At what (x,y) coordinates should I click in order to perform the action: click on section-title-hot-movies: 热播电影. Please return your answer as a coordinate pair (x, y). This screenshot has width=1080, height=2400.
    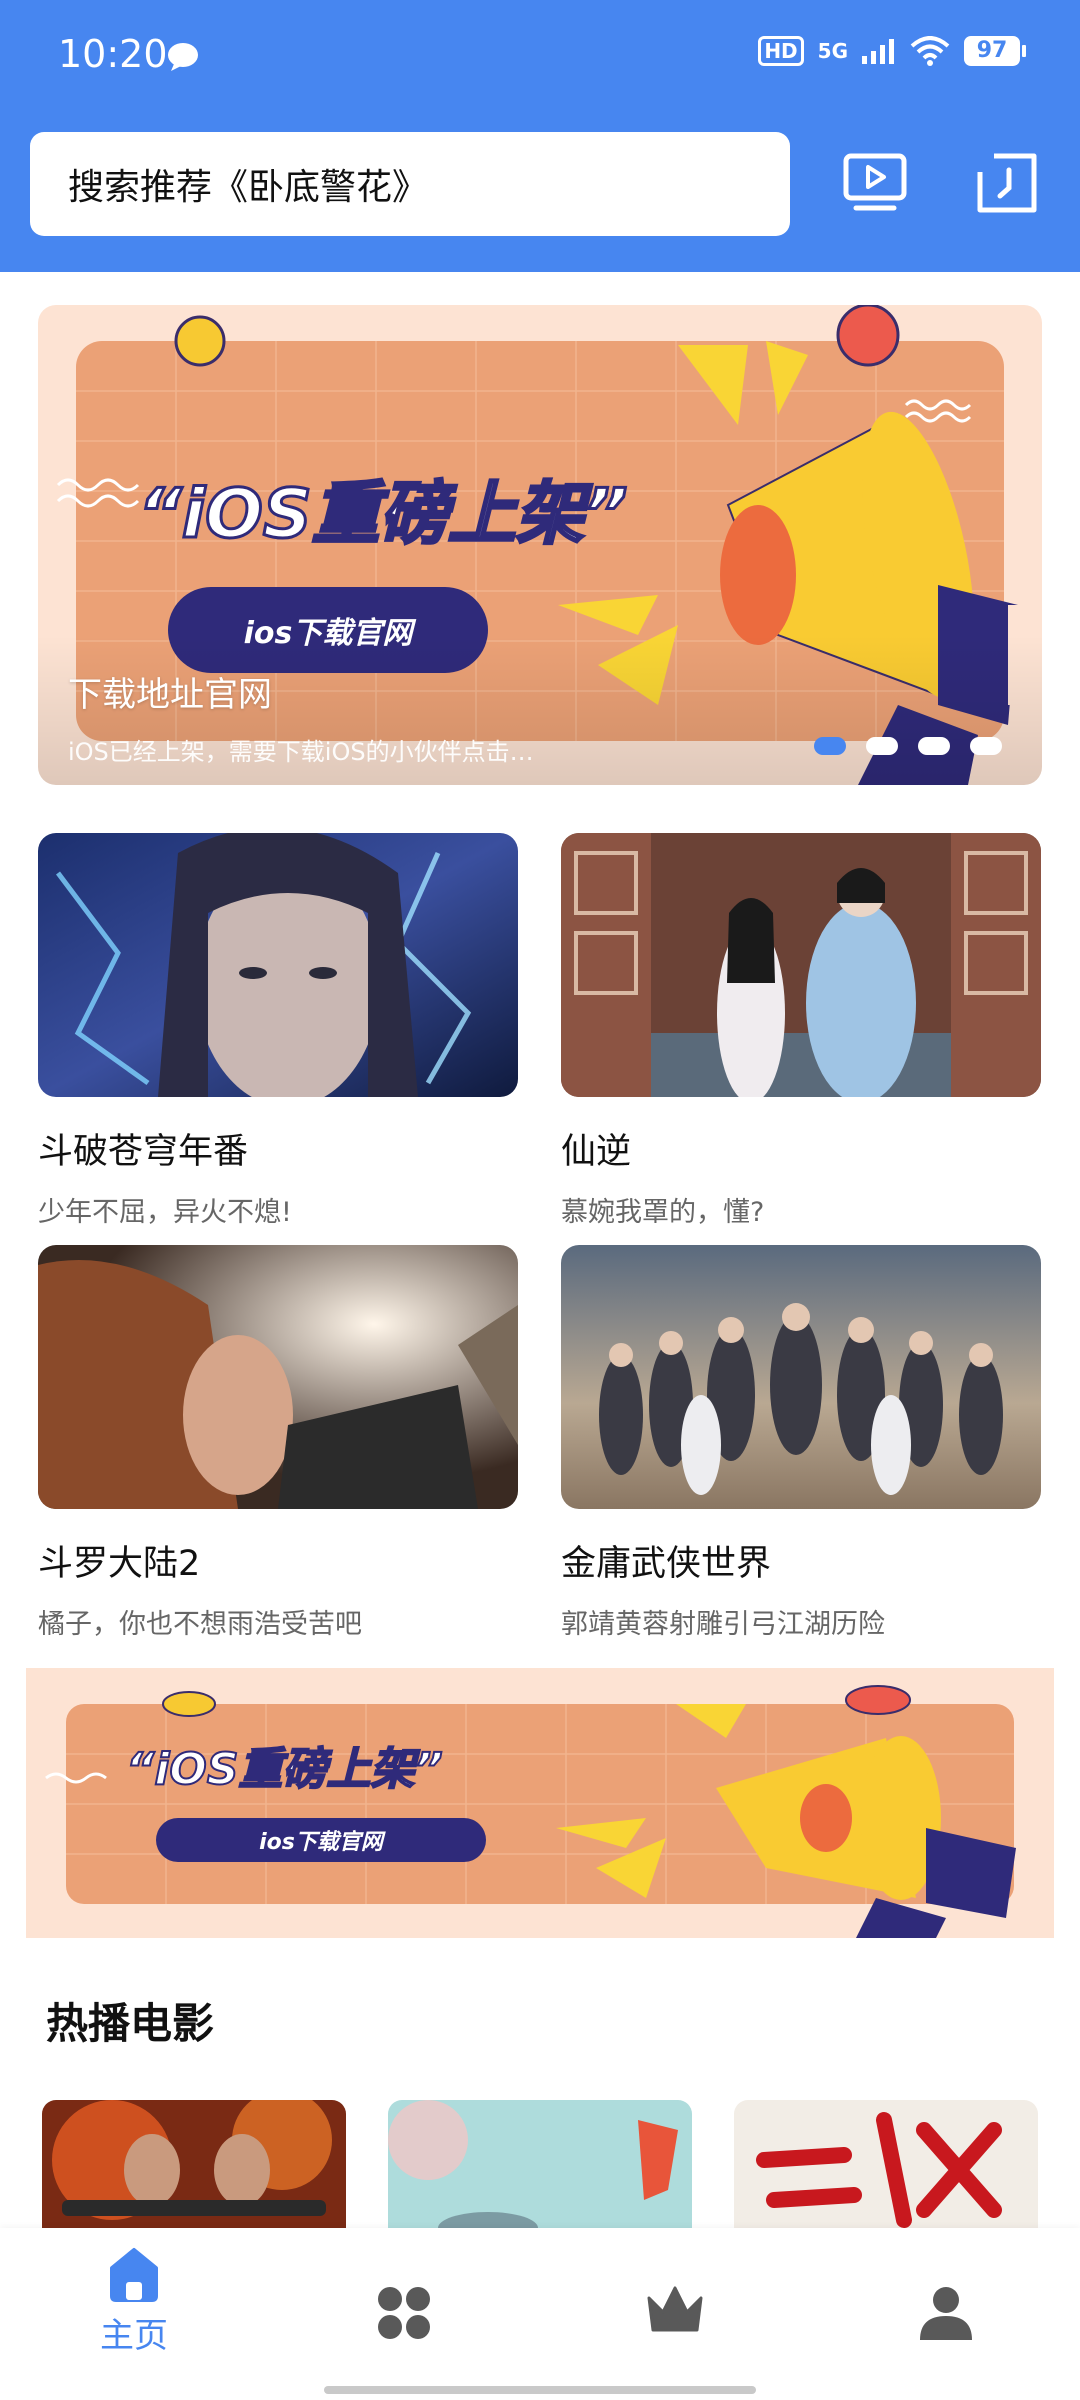
    Looking at the image, I should click on (130, 2023).